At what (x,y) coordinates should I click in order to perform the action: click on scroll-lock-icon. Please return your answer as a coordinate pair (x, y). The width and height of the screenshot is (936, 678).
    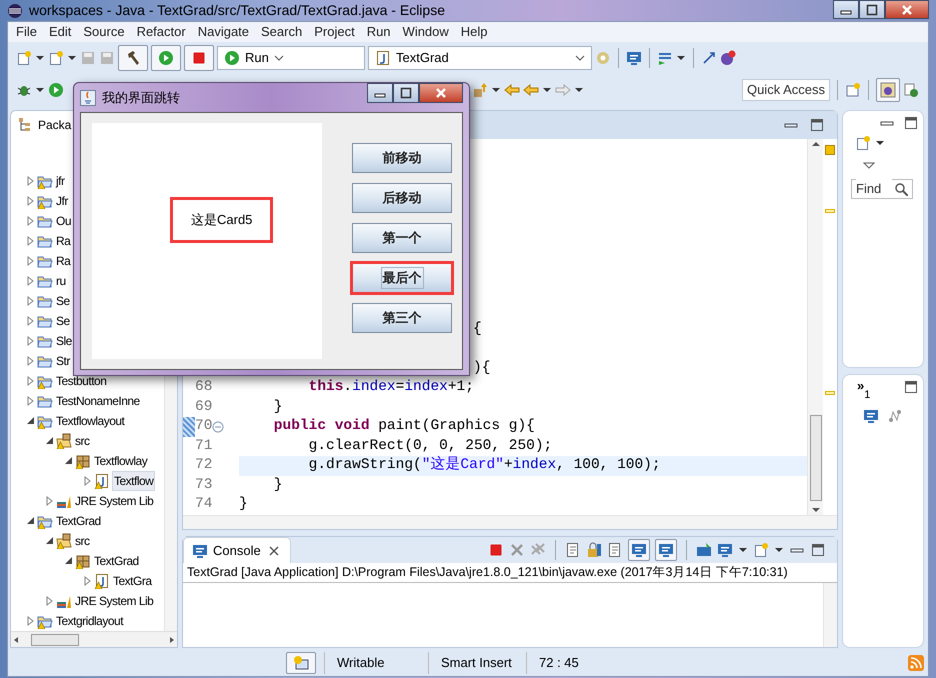
    Looking at the image, I should click on (594, 550).